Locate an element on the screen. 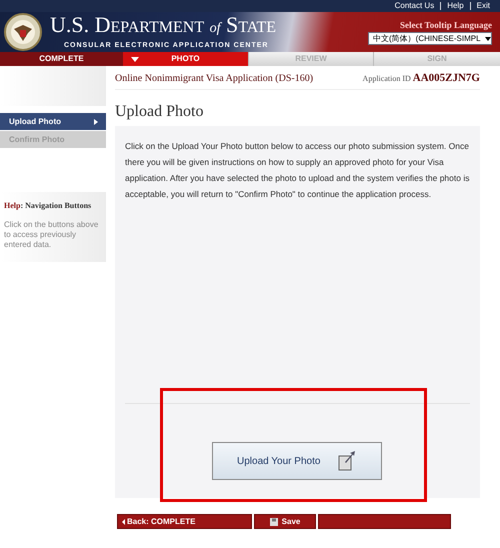  progress-step: REVIEW is located at coordinates (310, 59).